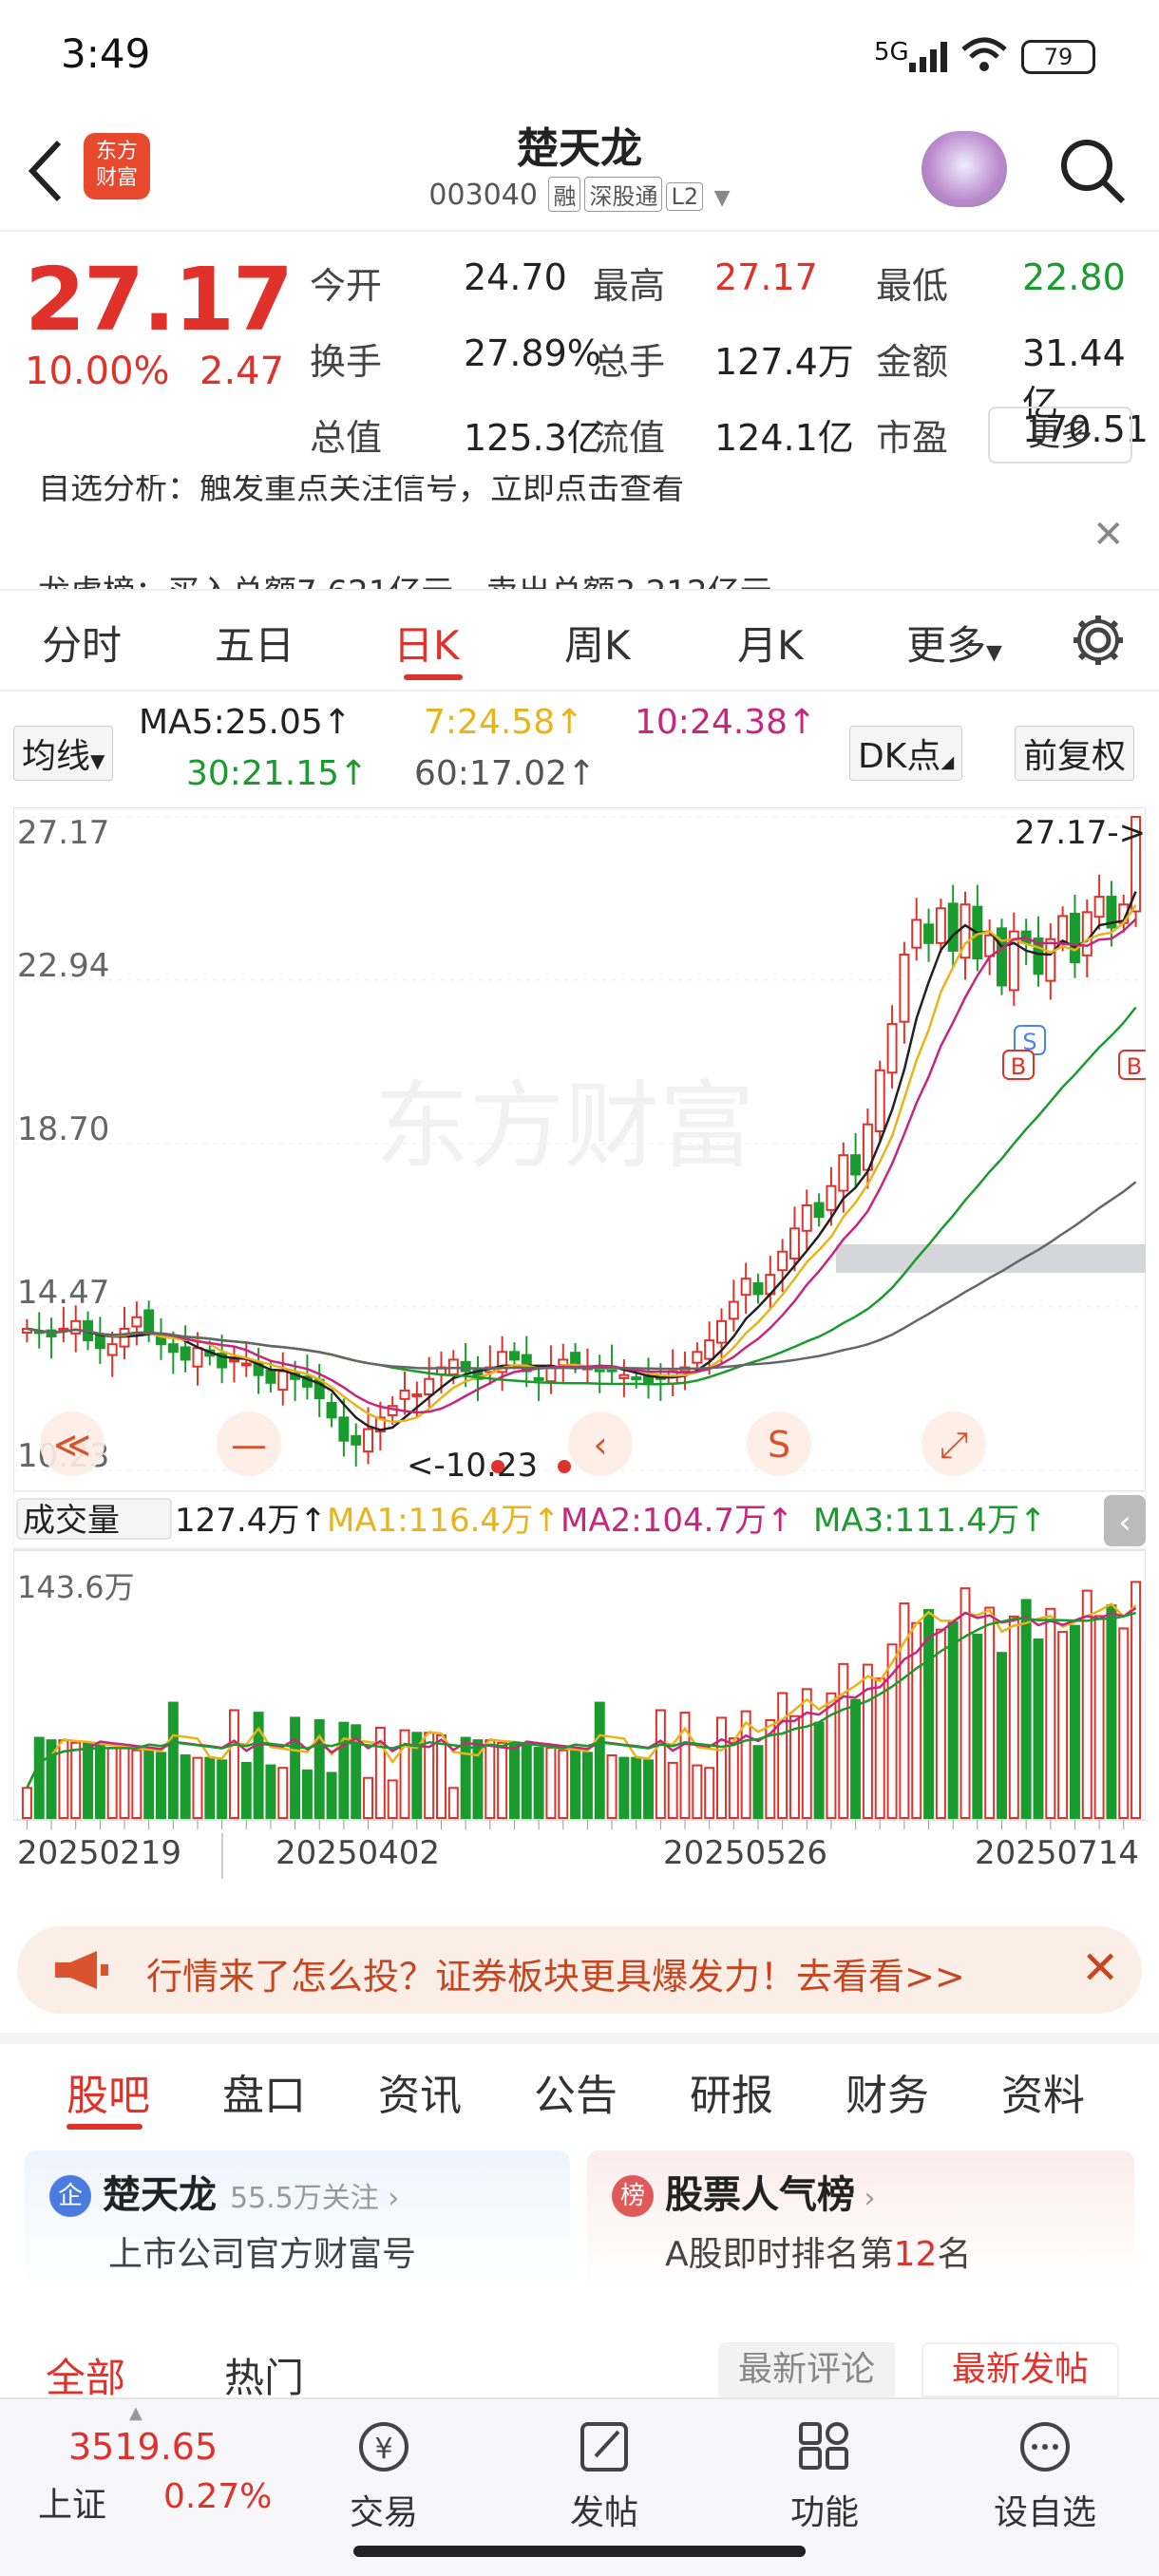 This screenshot has height=2576, width=1159. I want to click on tab-intraday: 分时, so click(82, 643).